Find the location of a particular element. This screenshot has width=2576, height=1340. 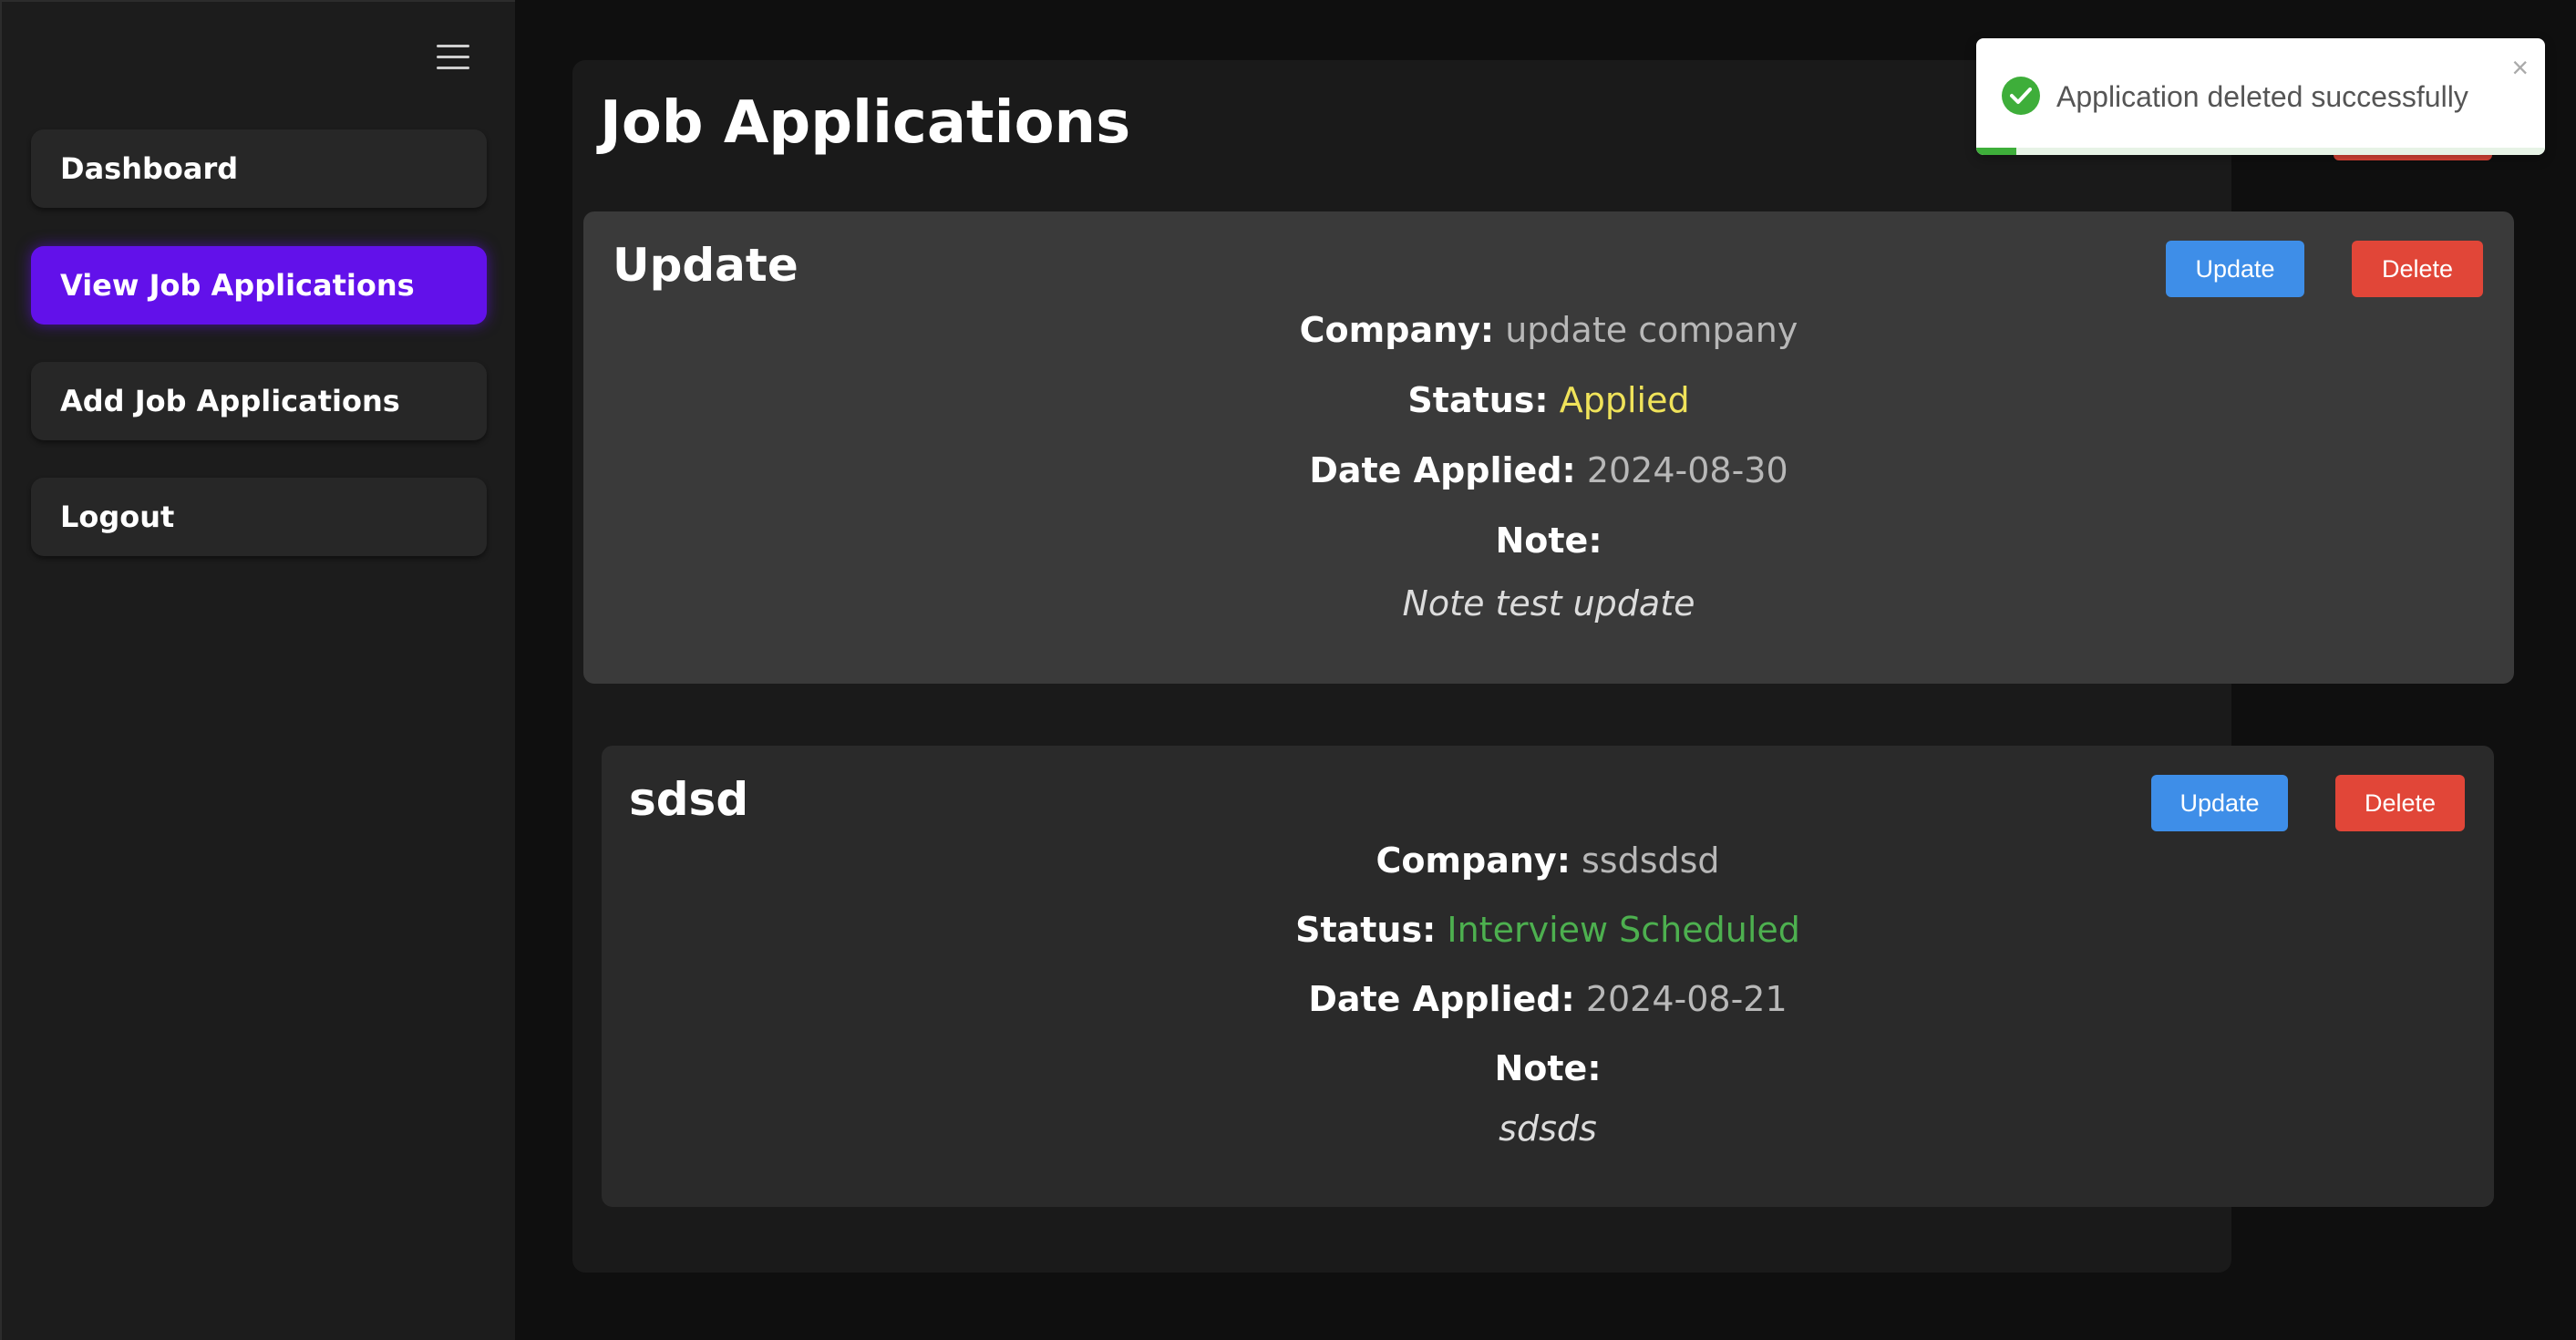

sidebar-item-dashboard: Dashboard is located at coordinates (259, 168).